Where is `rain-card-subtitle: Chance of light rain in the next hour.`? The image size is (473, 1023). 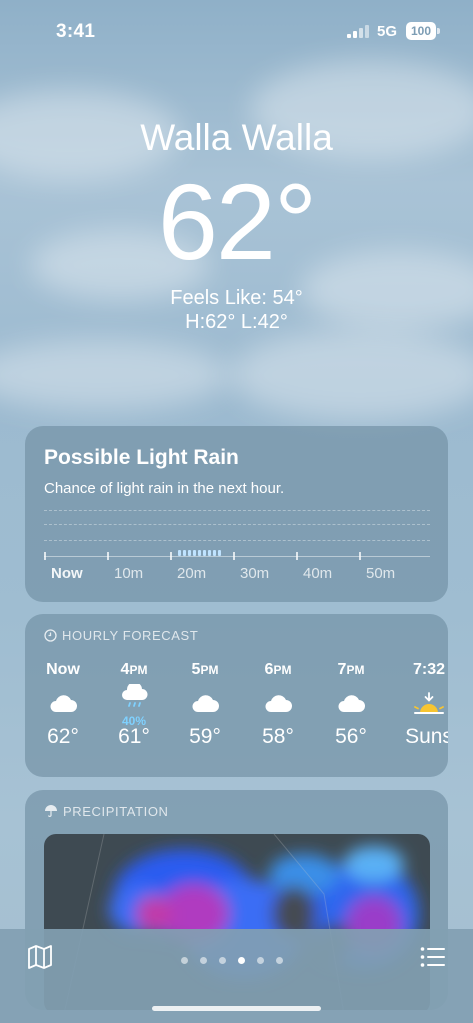
rain-card-subtitle: Chance of light rain in the next hour. is located at coordinates (164, 488).